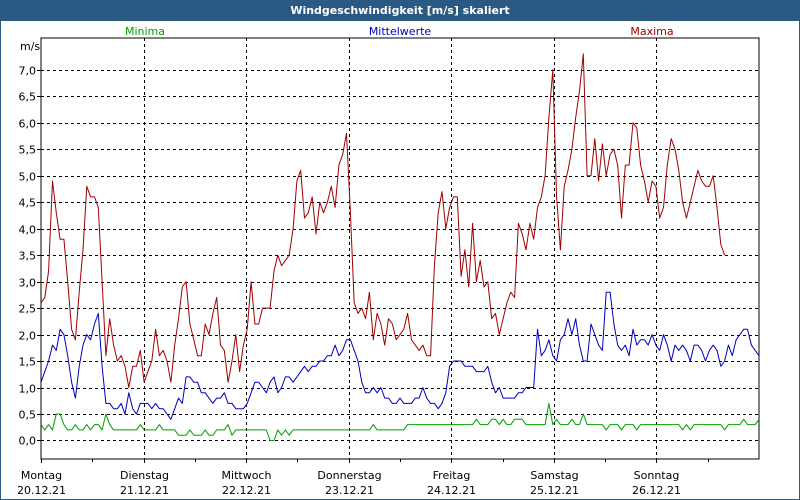 This screenshot has width=800, height=500. I want to click on y-tick-label: 6,5, so click(28, 97).